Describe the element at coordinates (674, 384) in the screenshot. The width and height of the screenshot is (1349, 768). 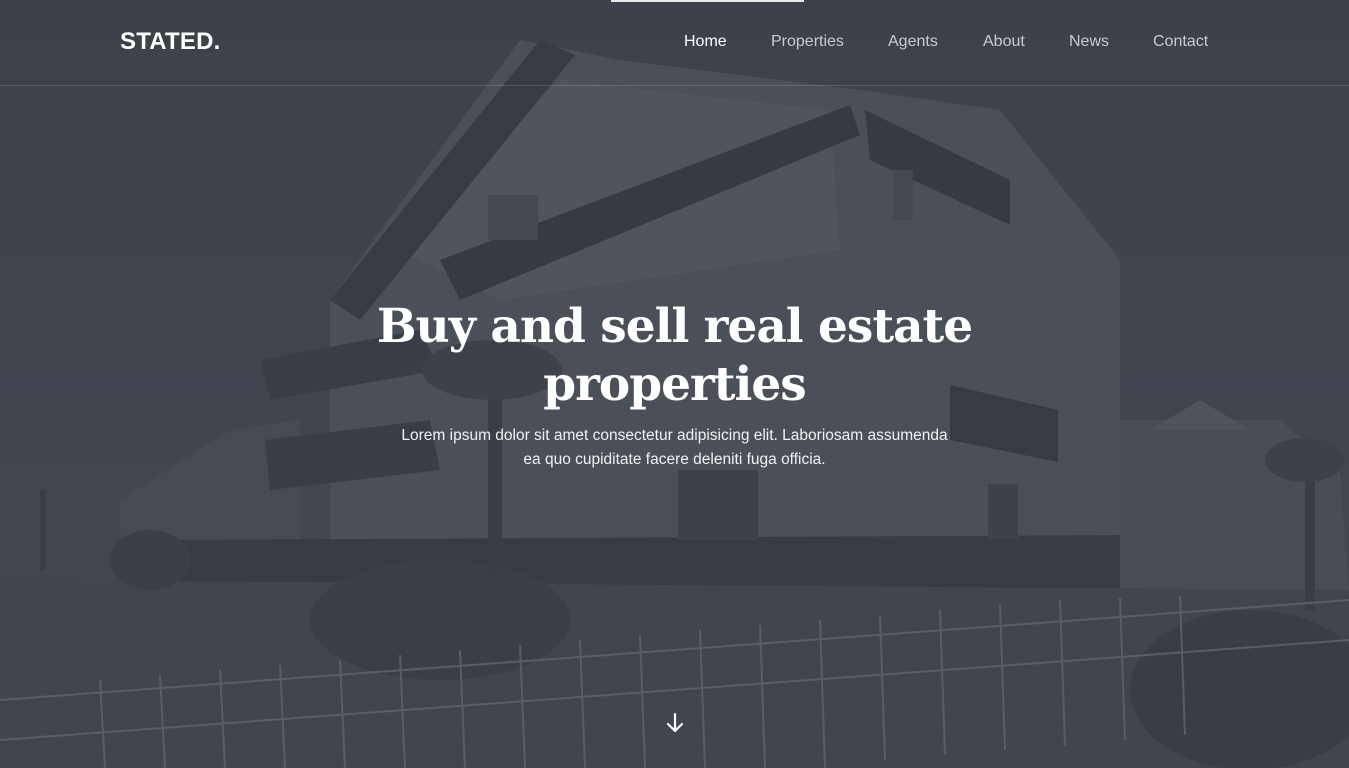
I see `hero-headline-line2: properties` at that location.